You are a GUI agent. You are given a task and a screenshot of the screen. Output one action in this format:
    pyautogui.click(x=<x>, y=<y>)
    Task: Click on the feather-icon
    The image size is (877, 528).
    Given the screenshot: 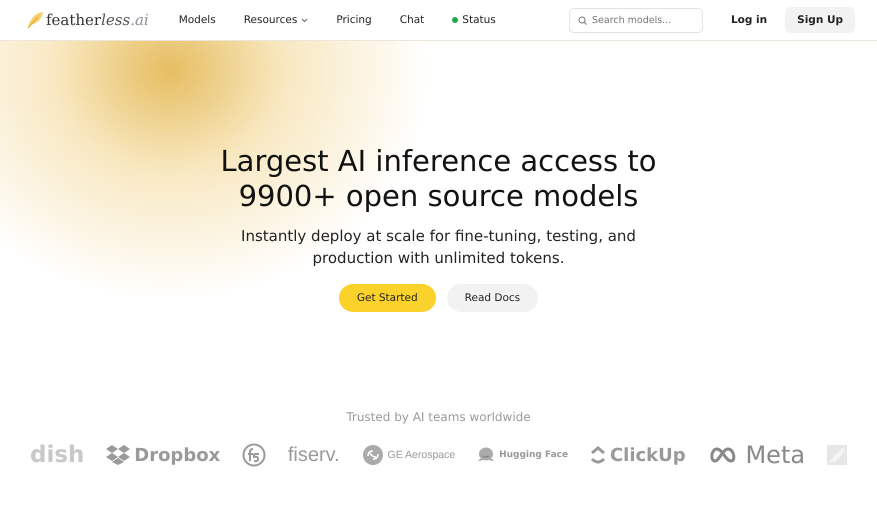 What is the action you would take?
    pyautogui.click(x=35, y=20)
    